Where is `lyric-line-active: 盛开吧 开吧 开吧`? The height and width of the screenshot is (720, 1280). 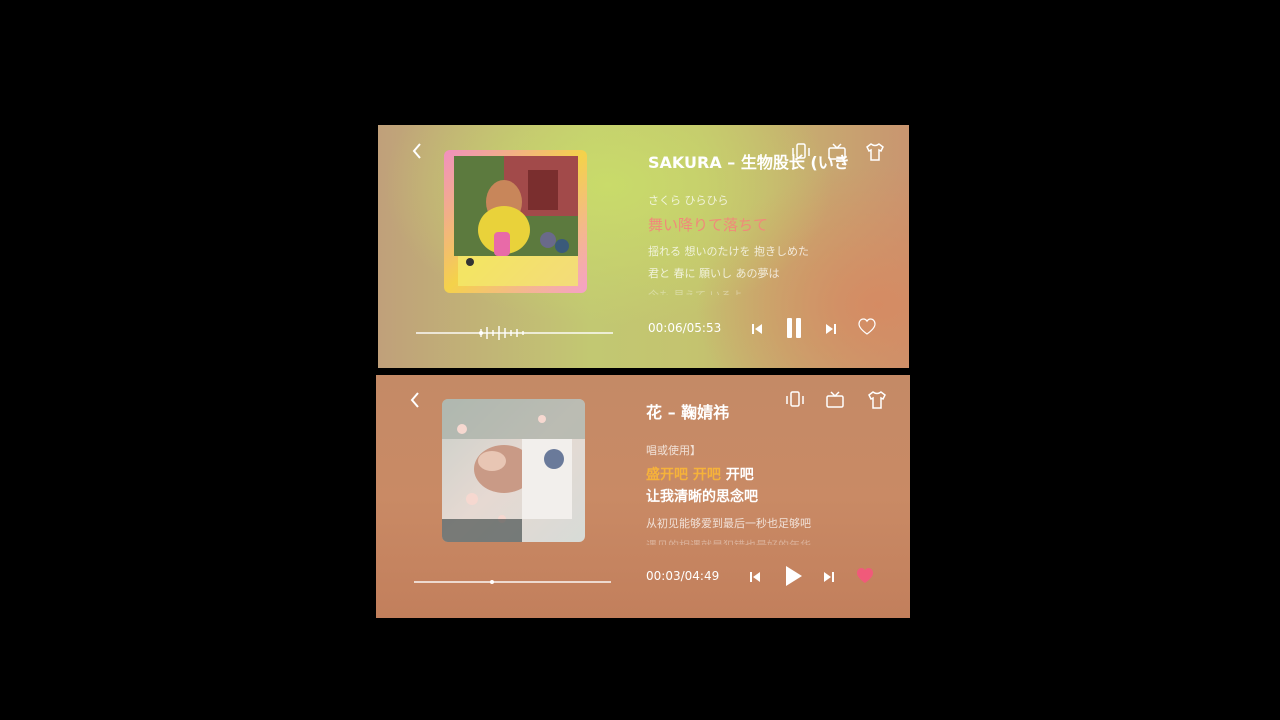 lyric-line-active: 盛开吧 开吧 开吧 is located at coordinates (700, 474).